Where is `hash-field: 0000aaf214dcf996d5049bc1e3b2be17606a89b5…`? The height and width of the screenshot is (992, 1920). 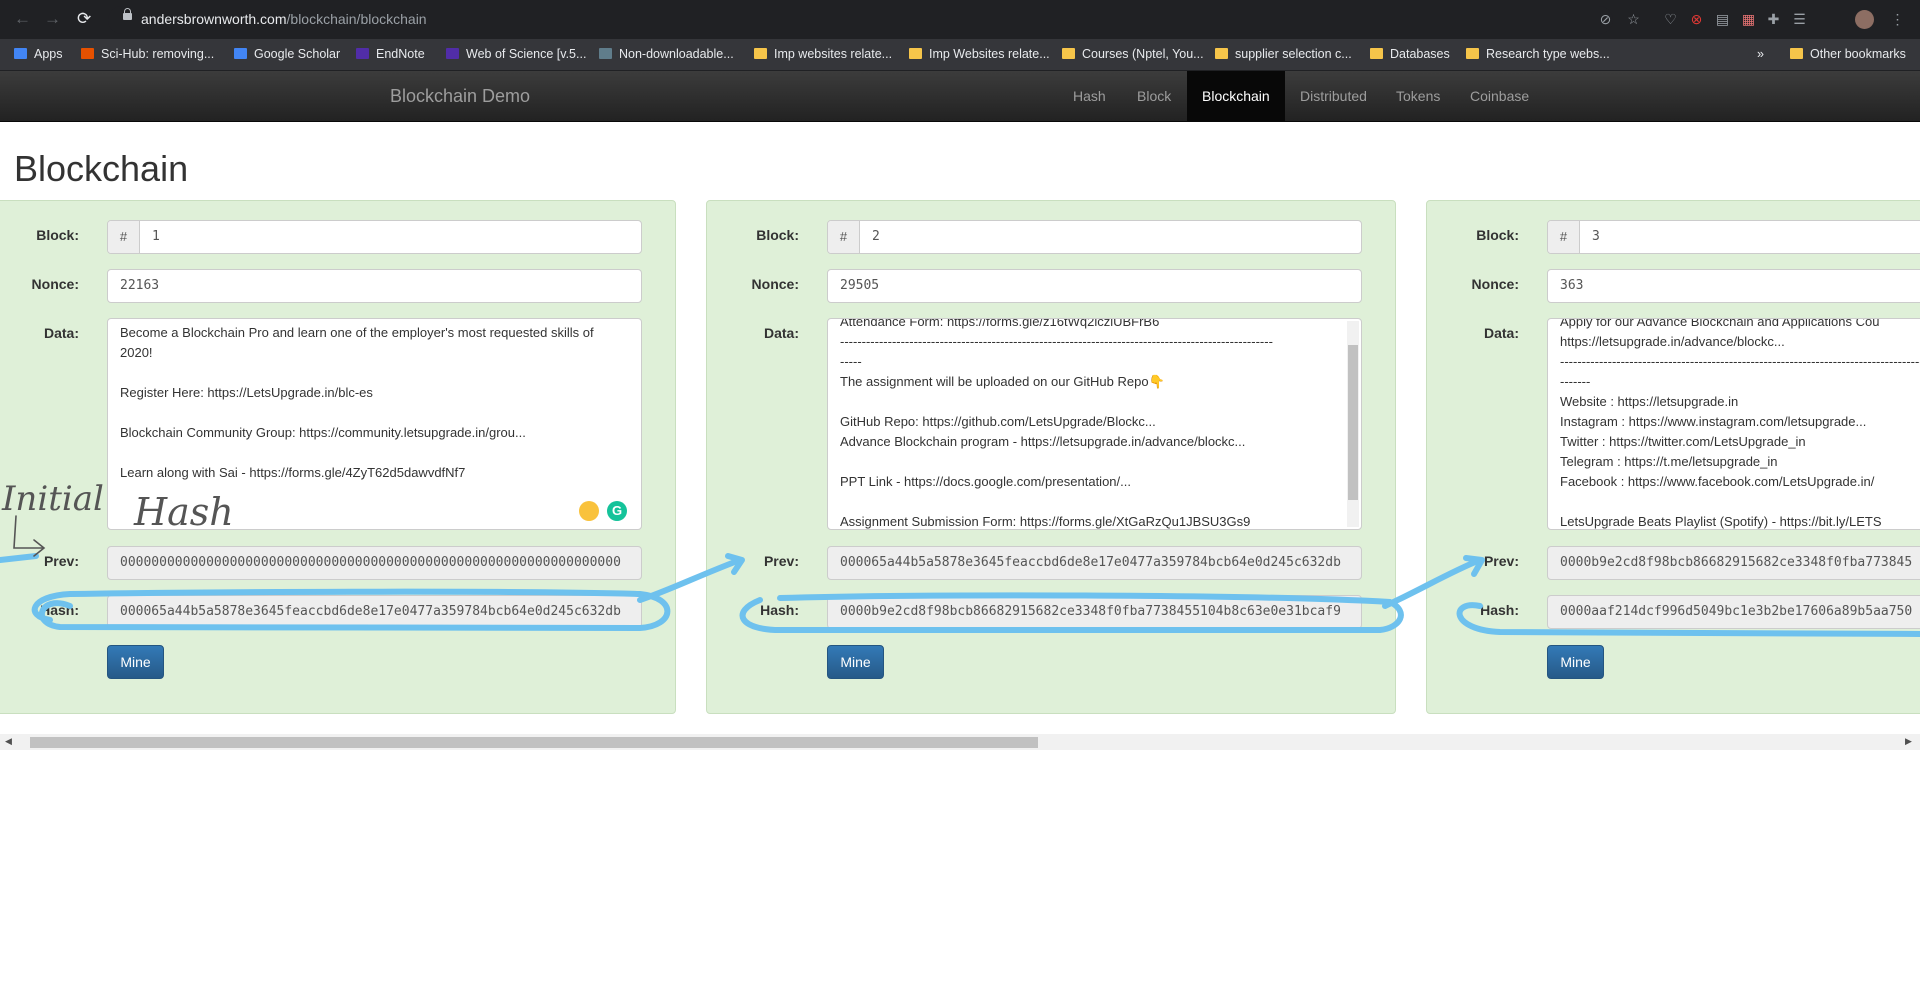
hash-field: 0000aaf214dcf996d5049bc1e3b2be17606a89b5… is located at coordinates (1733, 612).